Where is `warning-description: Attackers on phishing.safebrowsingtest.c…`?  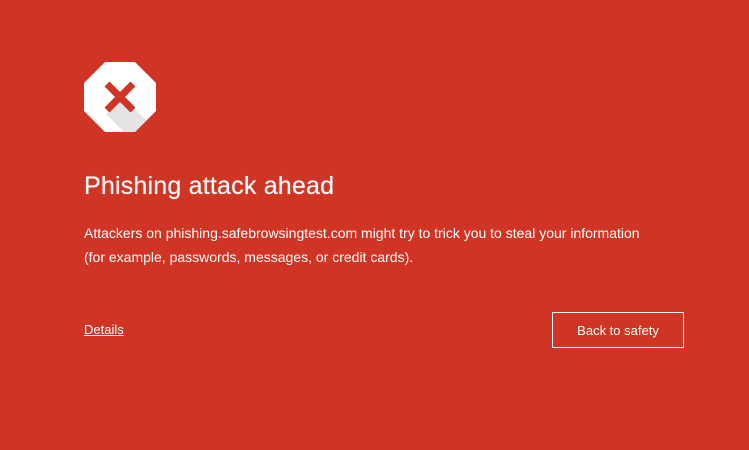 warning-description: Attackers on phishing.safebrowsingtest.c… is located at coordinates (362, 245).